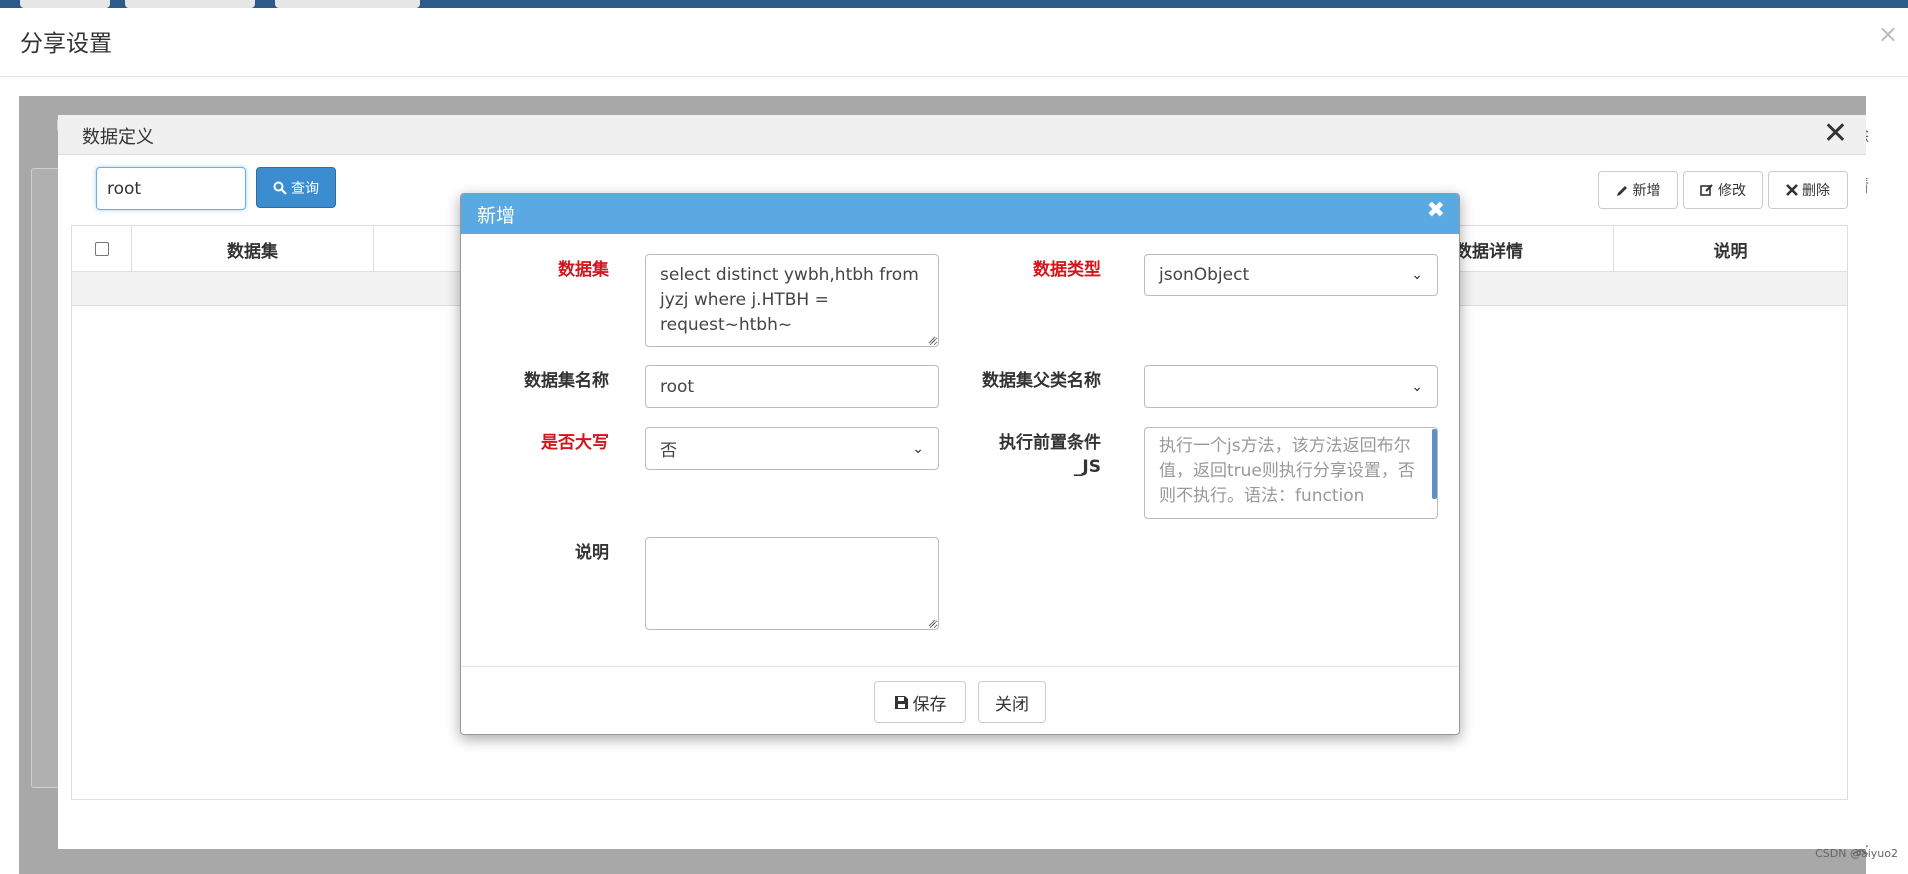  I want to click on dataset-name-value: root, so click(677, 386).